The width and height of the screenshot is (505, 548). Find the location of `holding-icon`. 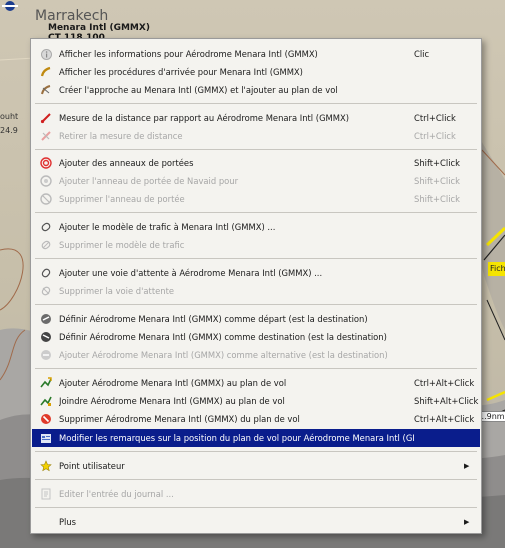

holding-icon is located at coordinates (46, 273).